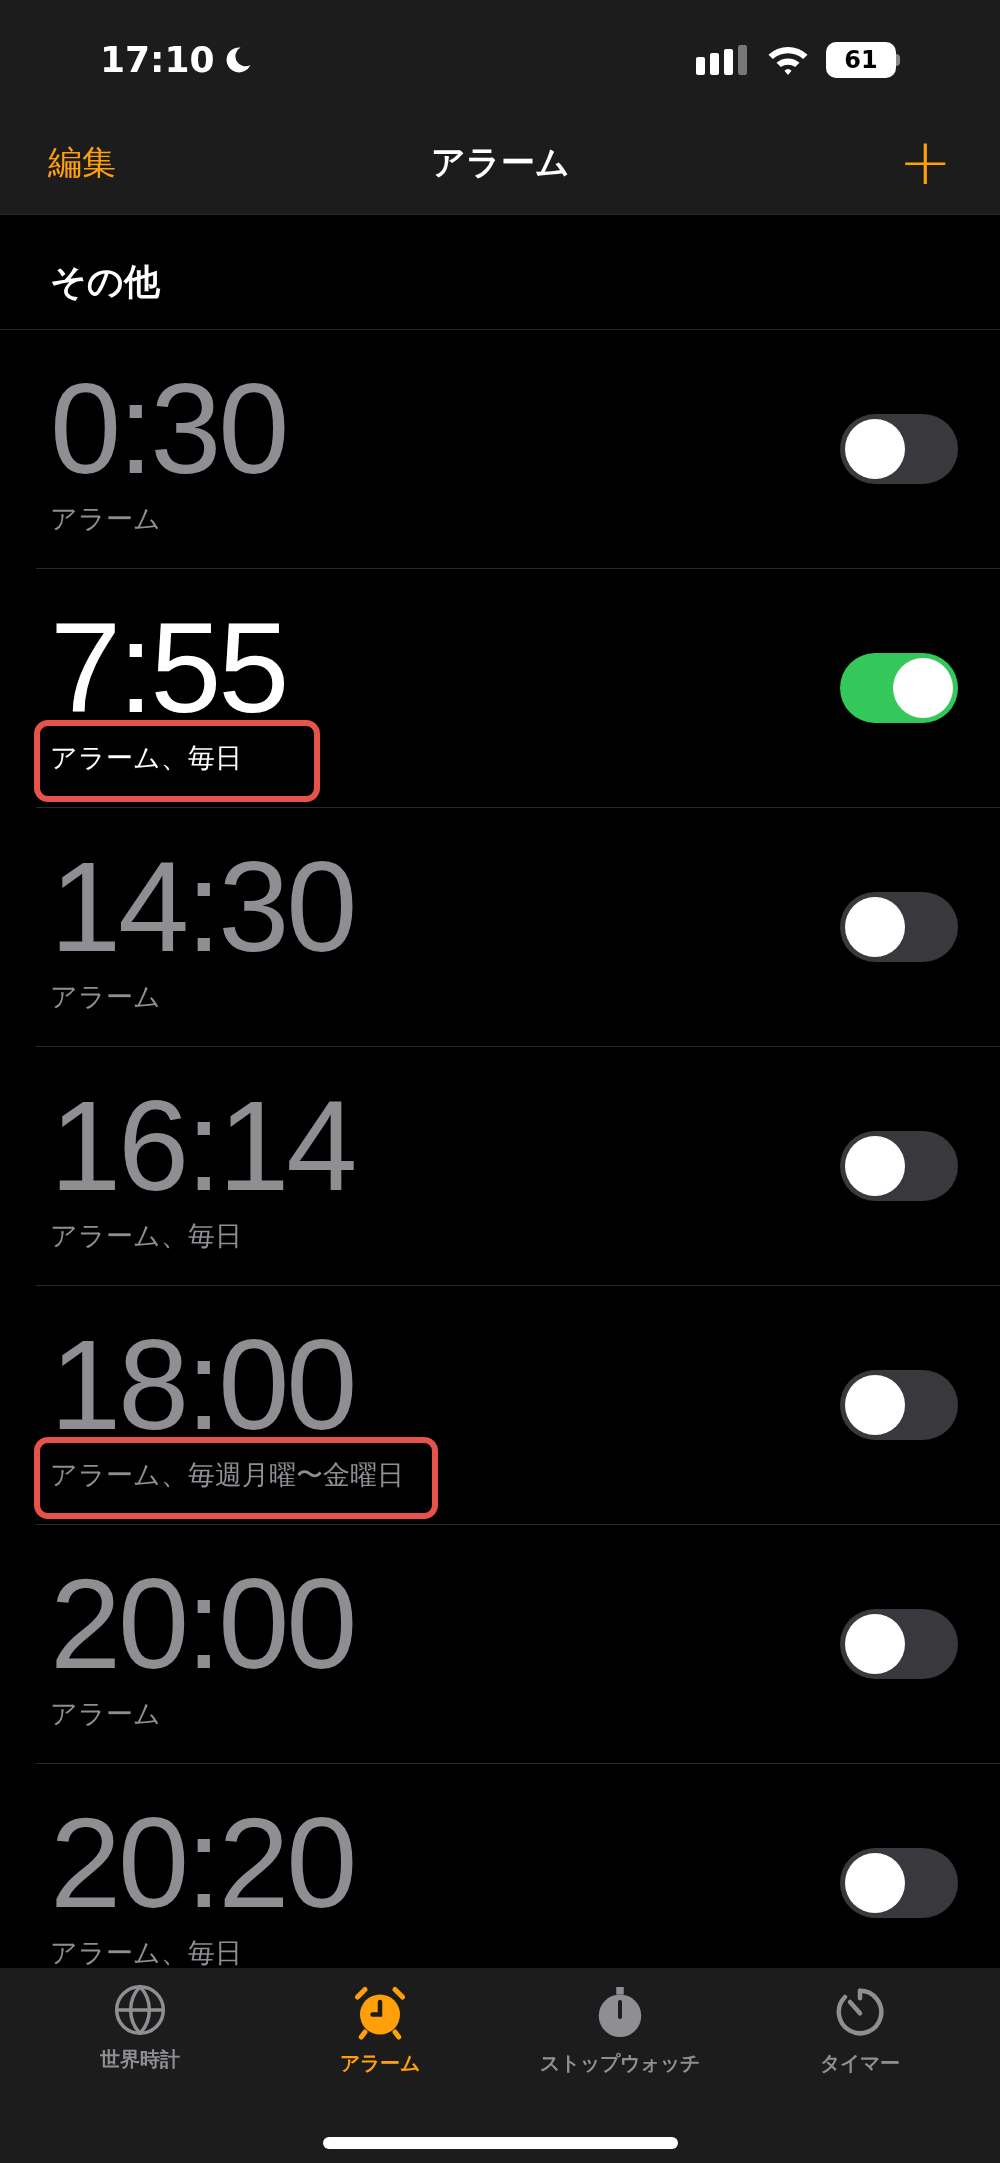  Describe the element at coordinates (103, 162) in the screenshot. I see `edit-button: 編集` at that location.